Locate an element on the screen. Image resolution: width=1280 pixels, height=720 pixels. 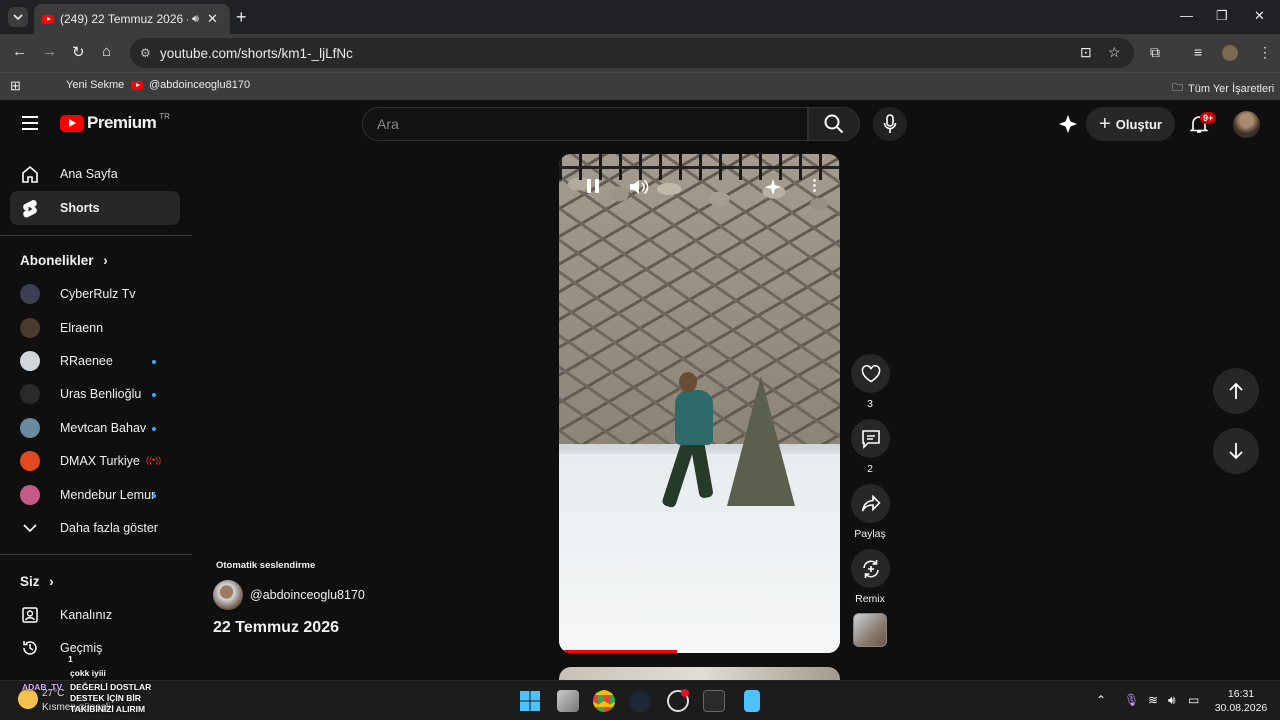
tab-close-icon: ✕ is located at coordinates (212, 19).